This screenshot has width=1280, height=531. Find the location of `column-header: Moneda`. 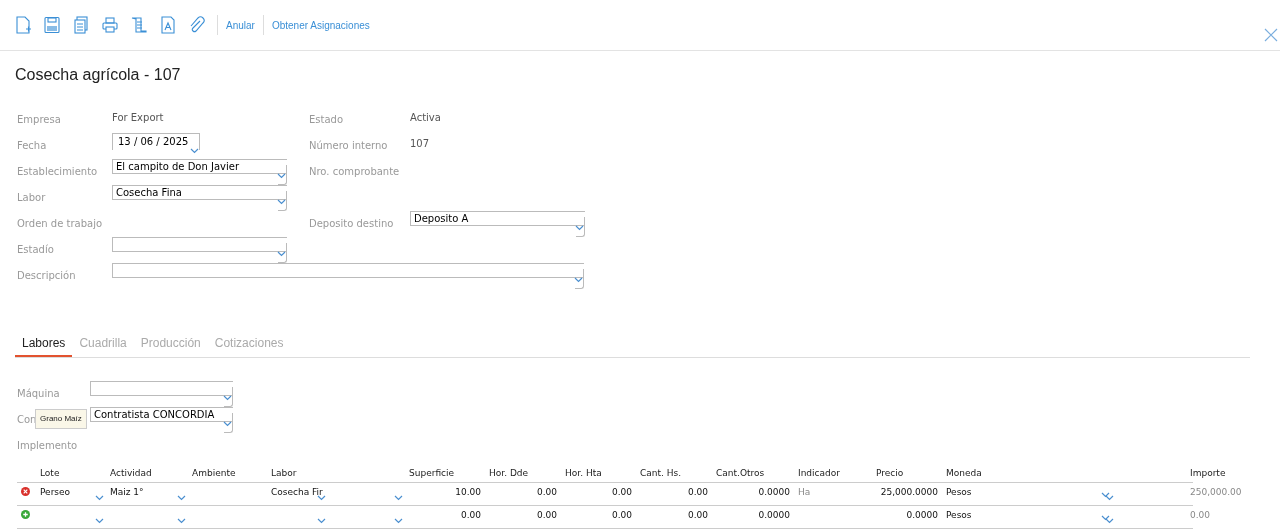

column-header: Moneda is located at coordinates (964, 473).